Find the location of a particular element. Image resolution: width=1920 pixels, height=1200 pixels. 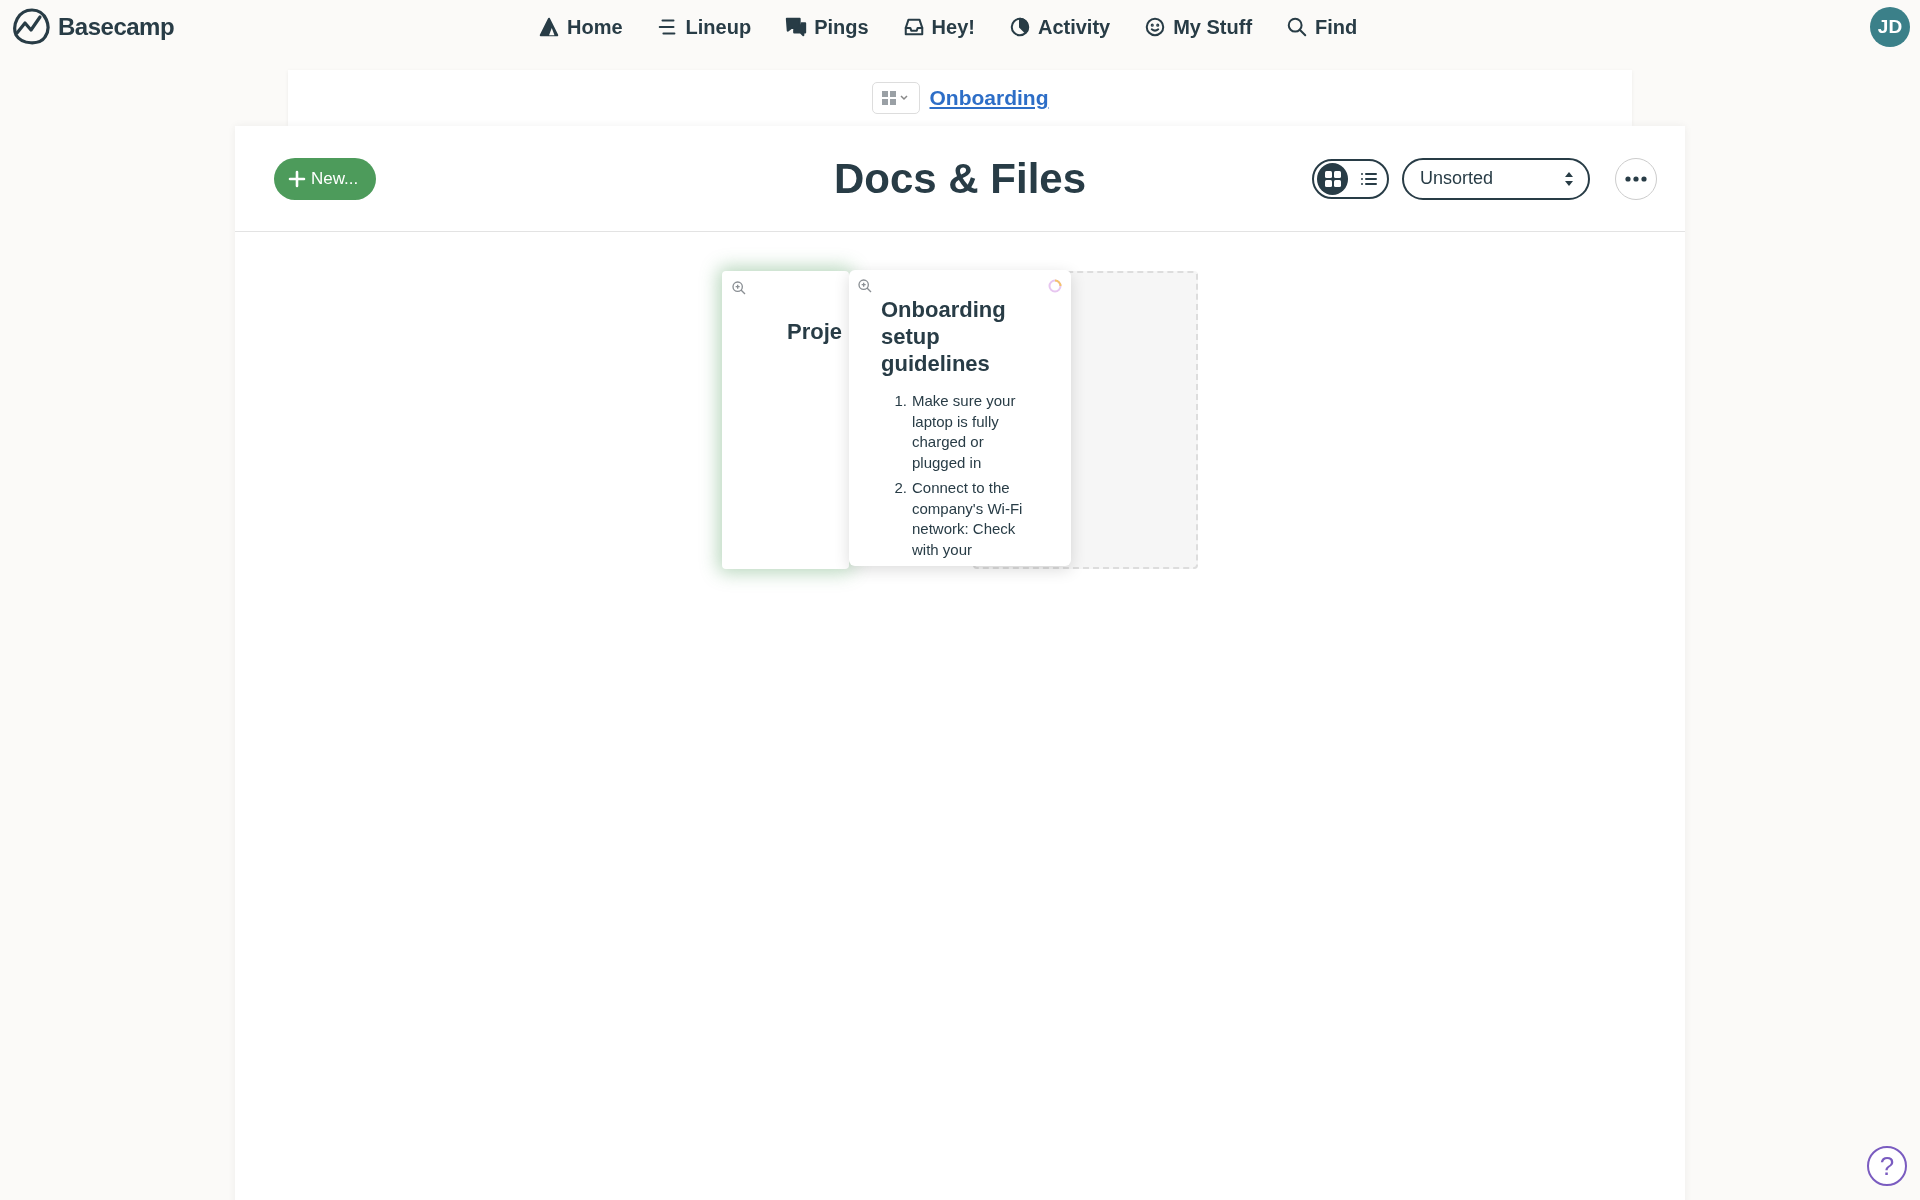

nav-link: Pings is located at coordinates (827, 27).